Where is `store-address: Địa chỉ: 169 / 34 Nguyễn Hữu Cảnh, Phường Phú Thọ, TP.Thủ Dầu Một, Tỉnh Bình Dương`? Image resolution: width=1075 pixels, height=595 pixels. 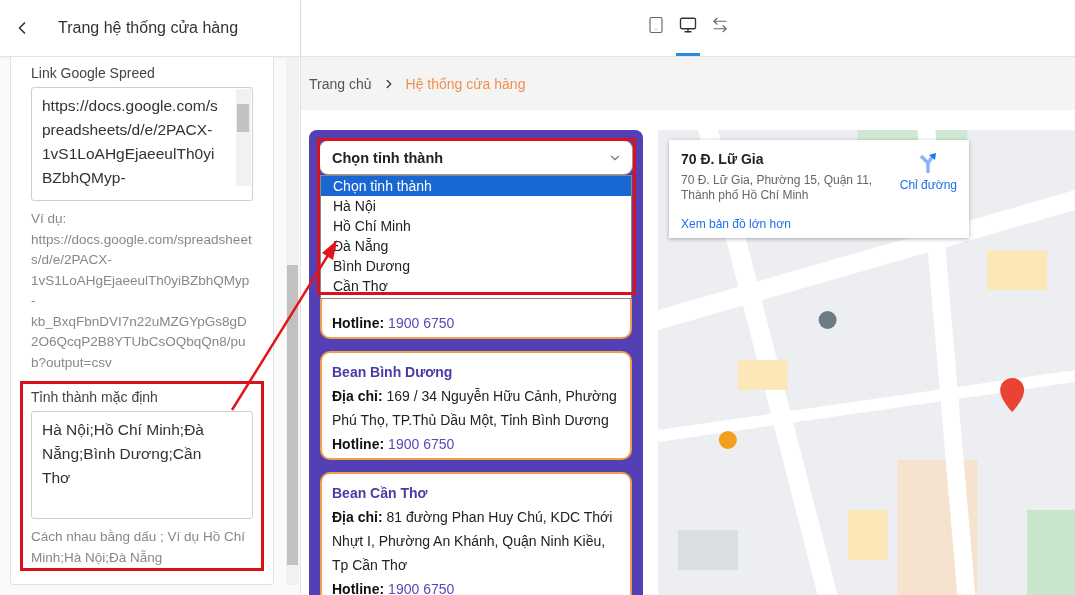 store-address: Địa chỉ: 169 / 34 Nguyễn Hữu Cảnh, Phường Phú Thọ, TP.Thủ Dầu Một, Tỉnh Bình Dương is located at coordinates (475, 408).